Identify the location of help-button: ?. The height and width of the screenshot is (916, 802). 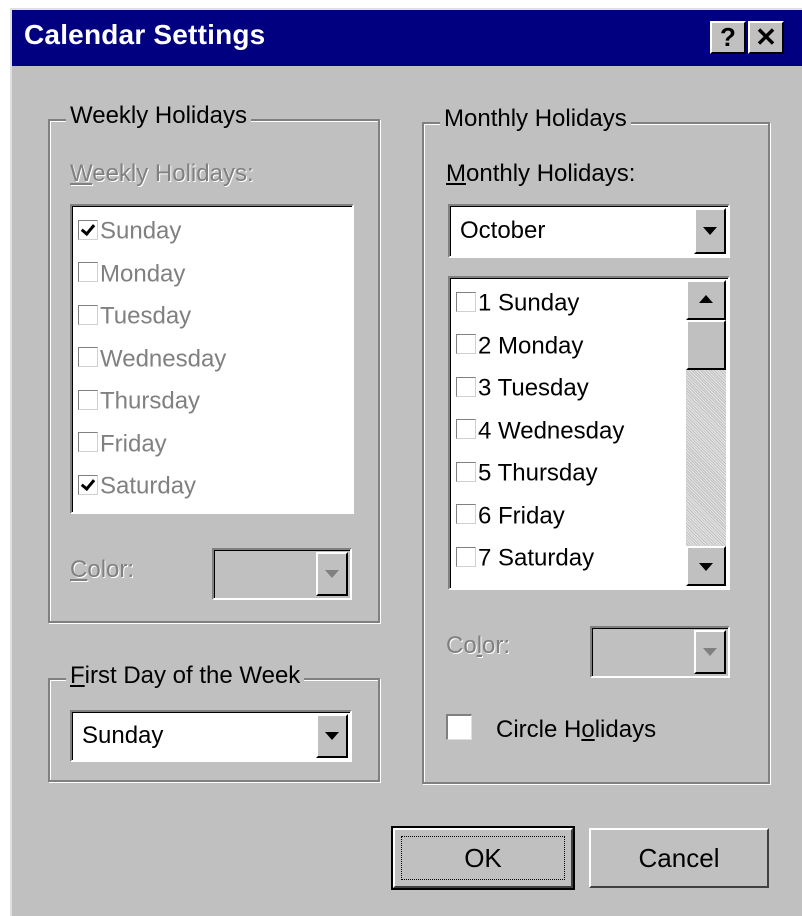
(728, 37).